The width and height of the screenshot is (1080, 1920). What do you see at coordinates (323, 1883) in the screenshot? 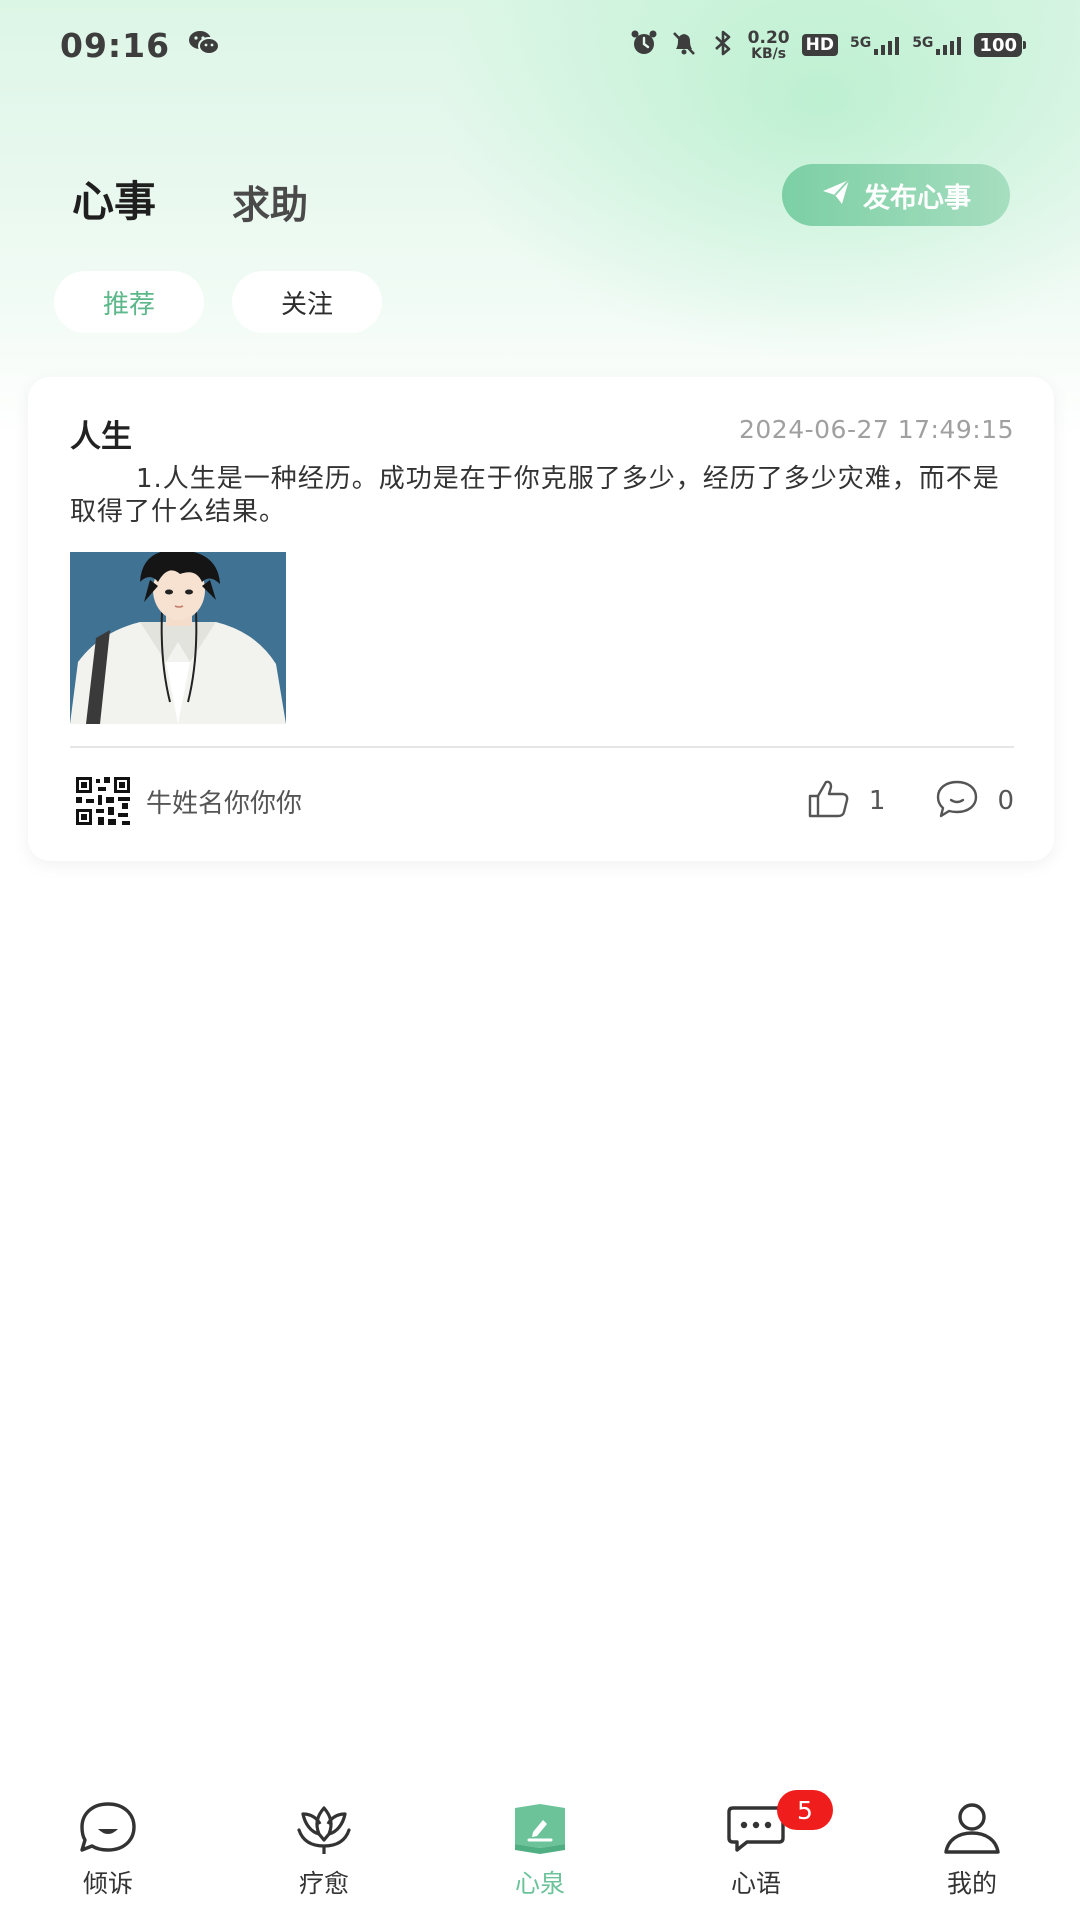
I see `nav-label-liaoyu: 疗愈` at bounding box center [323, 1883].